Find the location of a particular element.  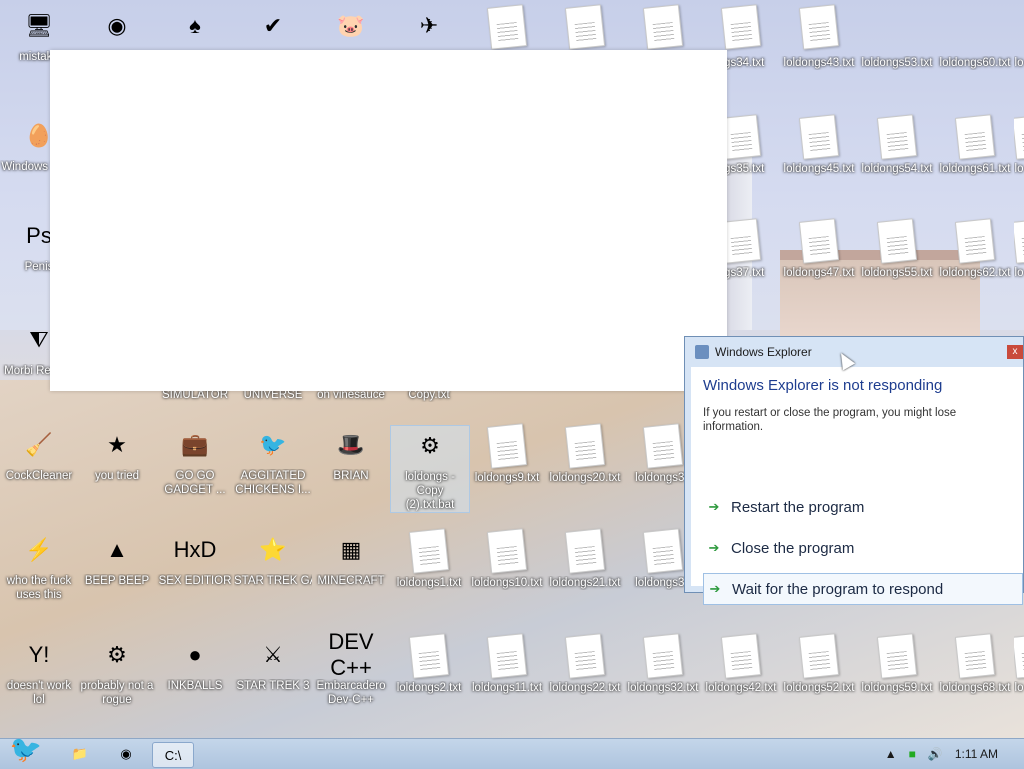

txt-file-icon: loldongs62.txt is located at coordinates (975, 249).